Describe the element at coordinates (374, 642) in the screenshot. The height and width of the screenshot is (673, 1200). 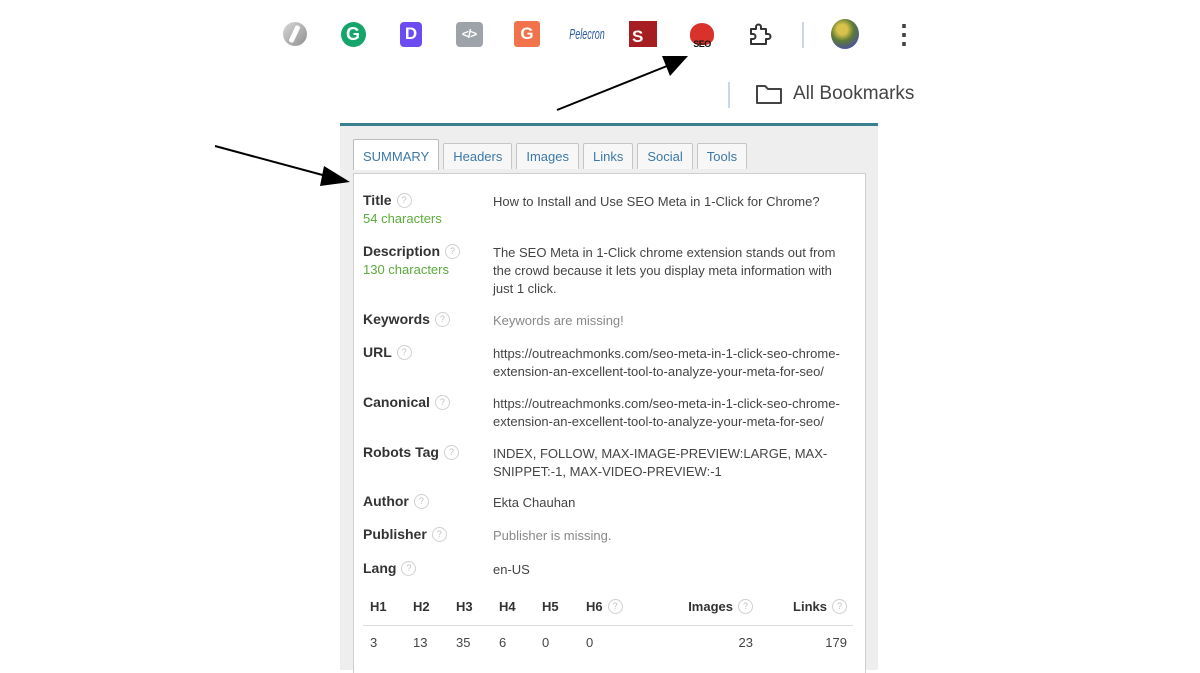
I see `h1-count: 3` at that location.